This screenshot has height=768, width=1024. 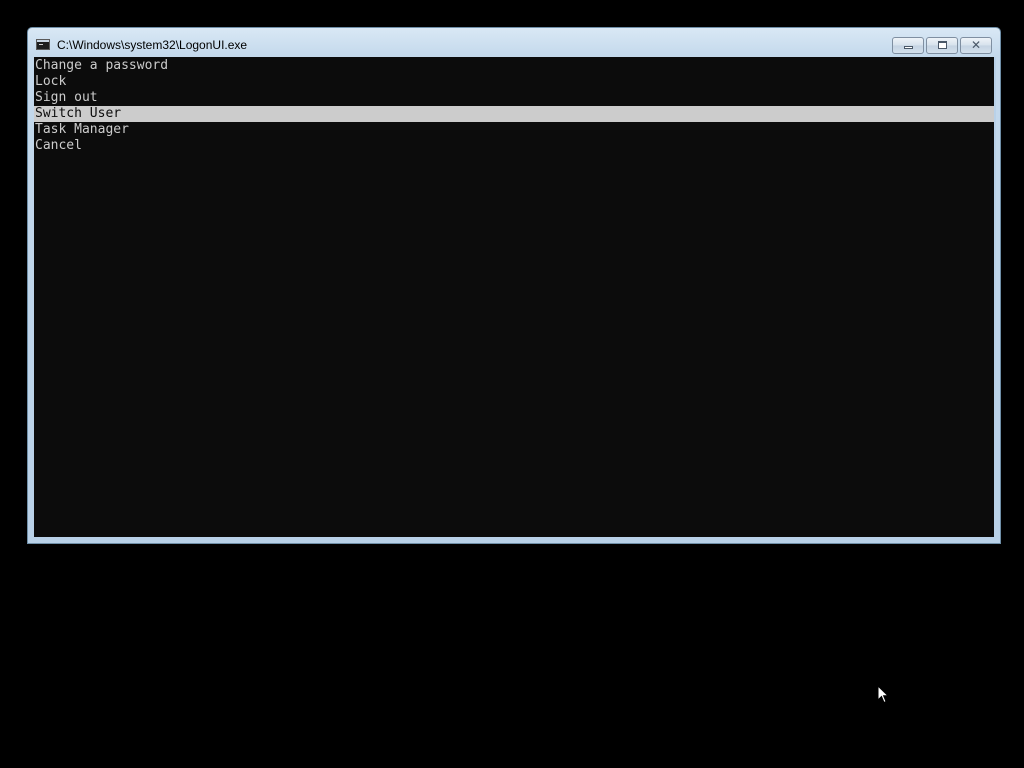 I want to click on menu-item-sign-out: Sign out, so click(x=514, y=98).